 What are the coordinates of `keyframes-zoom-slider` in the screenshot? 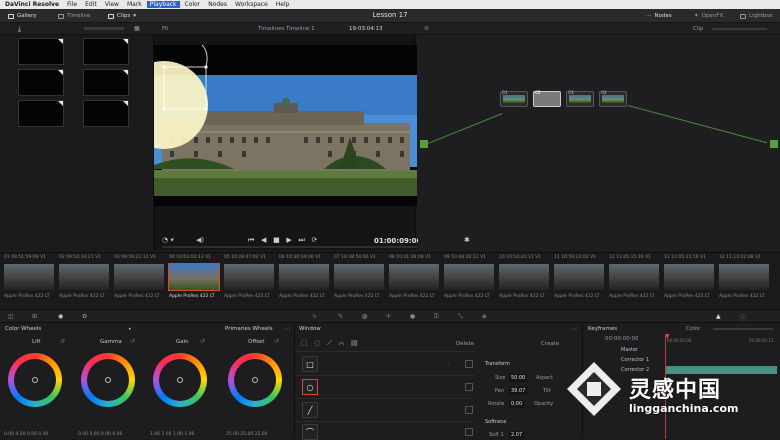 It's located at (743, 329).